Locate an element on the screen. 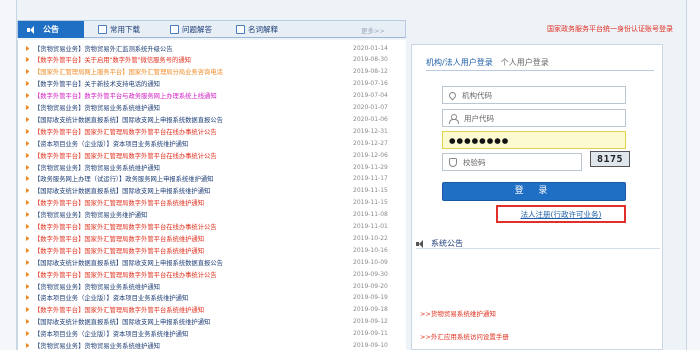  list-item: 【数字外管平台】国家外汇管理局数字外管平台系统维护通知 2019-10-16 is located at coordinates (212, 250).